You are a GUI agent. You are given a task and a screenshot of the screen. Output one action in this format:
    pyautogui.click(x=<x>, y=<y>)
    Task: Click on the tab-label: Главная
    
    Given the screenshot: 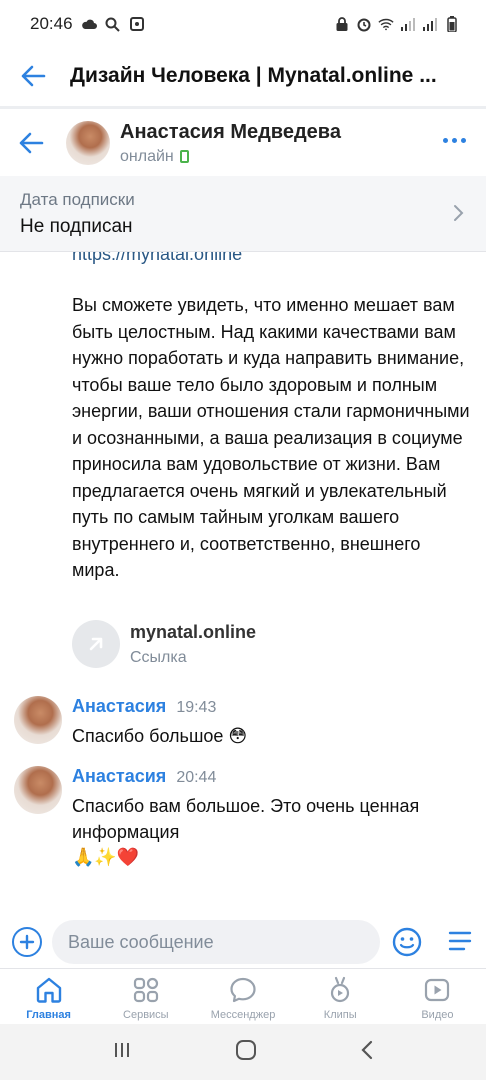 What is the action you would take?
    pyautogui.click(x=48, y=1015)
    